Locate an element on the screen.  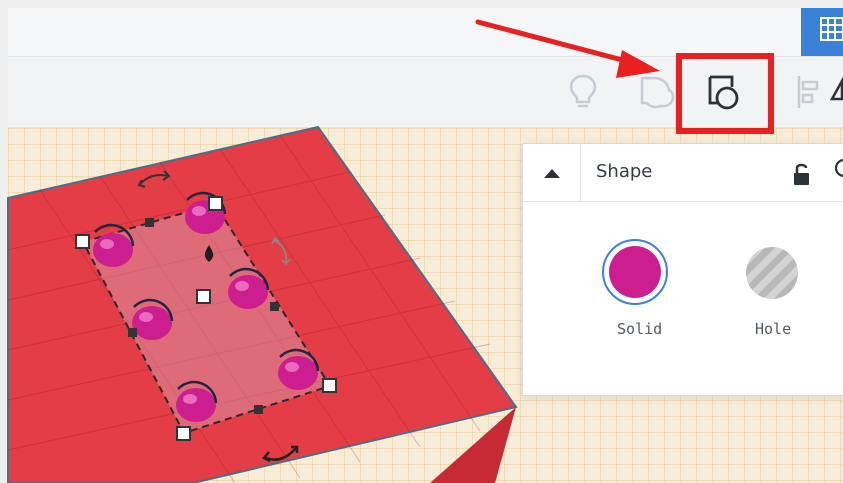
lock-icon is located at coordinates (802, 174).